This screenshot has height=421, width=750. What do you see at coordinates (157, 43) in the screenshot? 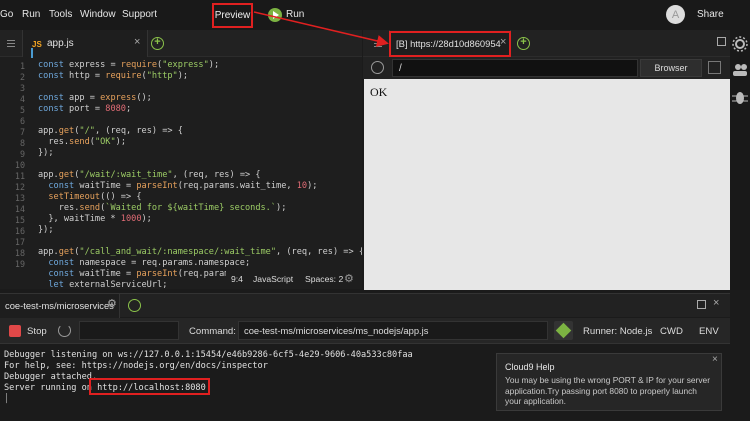
I see `editor-new-tab-icon: +` at bounding box center [157, 43].